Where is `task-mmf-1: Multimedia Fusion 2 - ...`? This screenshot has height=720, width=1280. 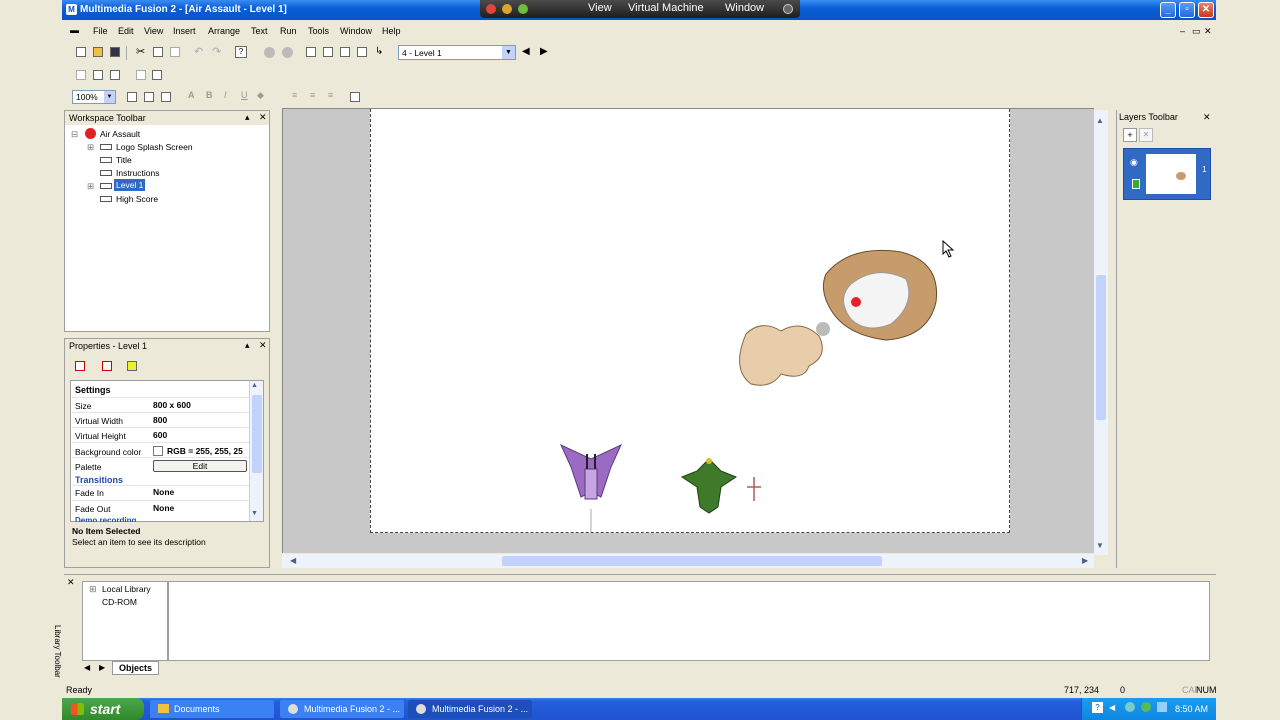
task-mmf-1: Multimedia Fusion 2 - ... is located at coordinates (342, 709).